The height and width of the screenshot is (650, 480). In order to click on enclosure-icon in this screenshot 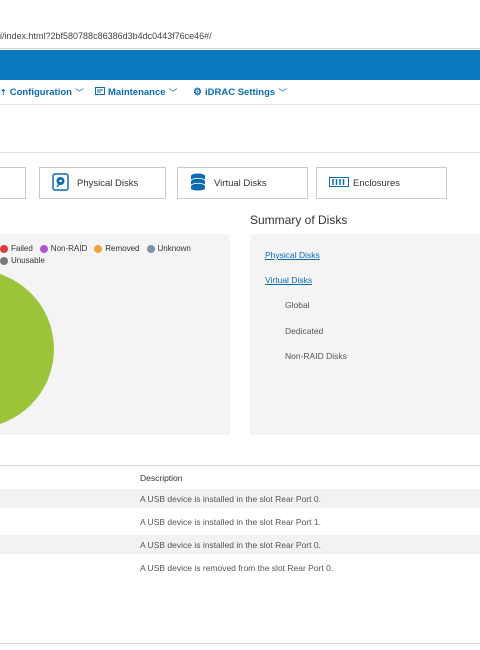, I will do `click(339, 183)`.